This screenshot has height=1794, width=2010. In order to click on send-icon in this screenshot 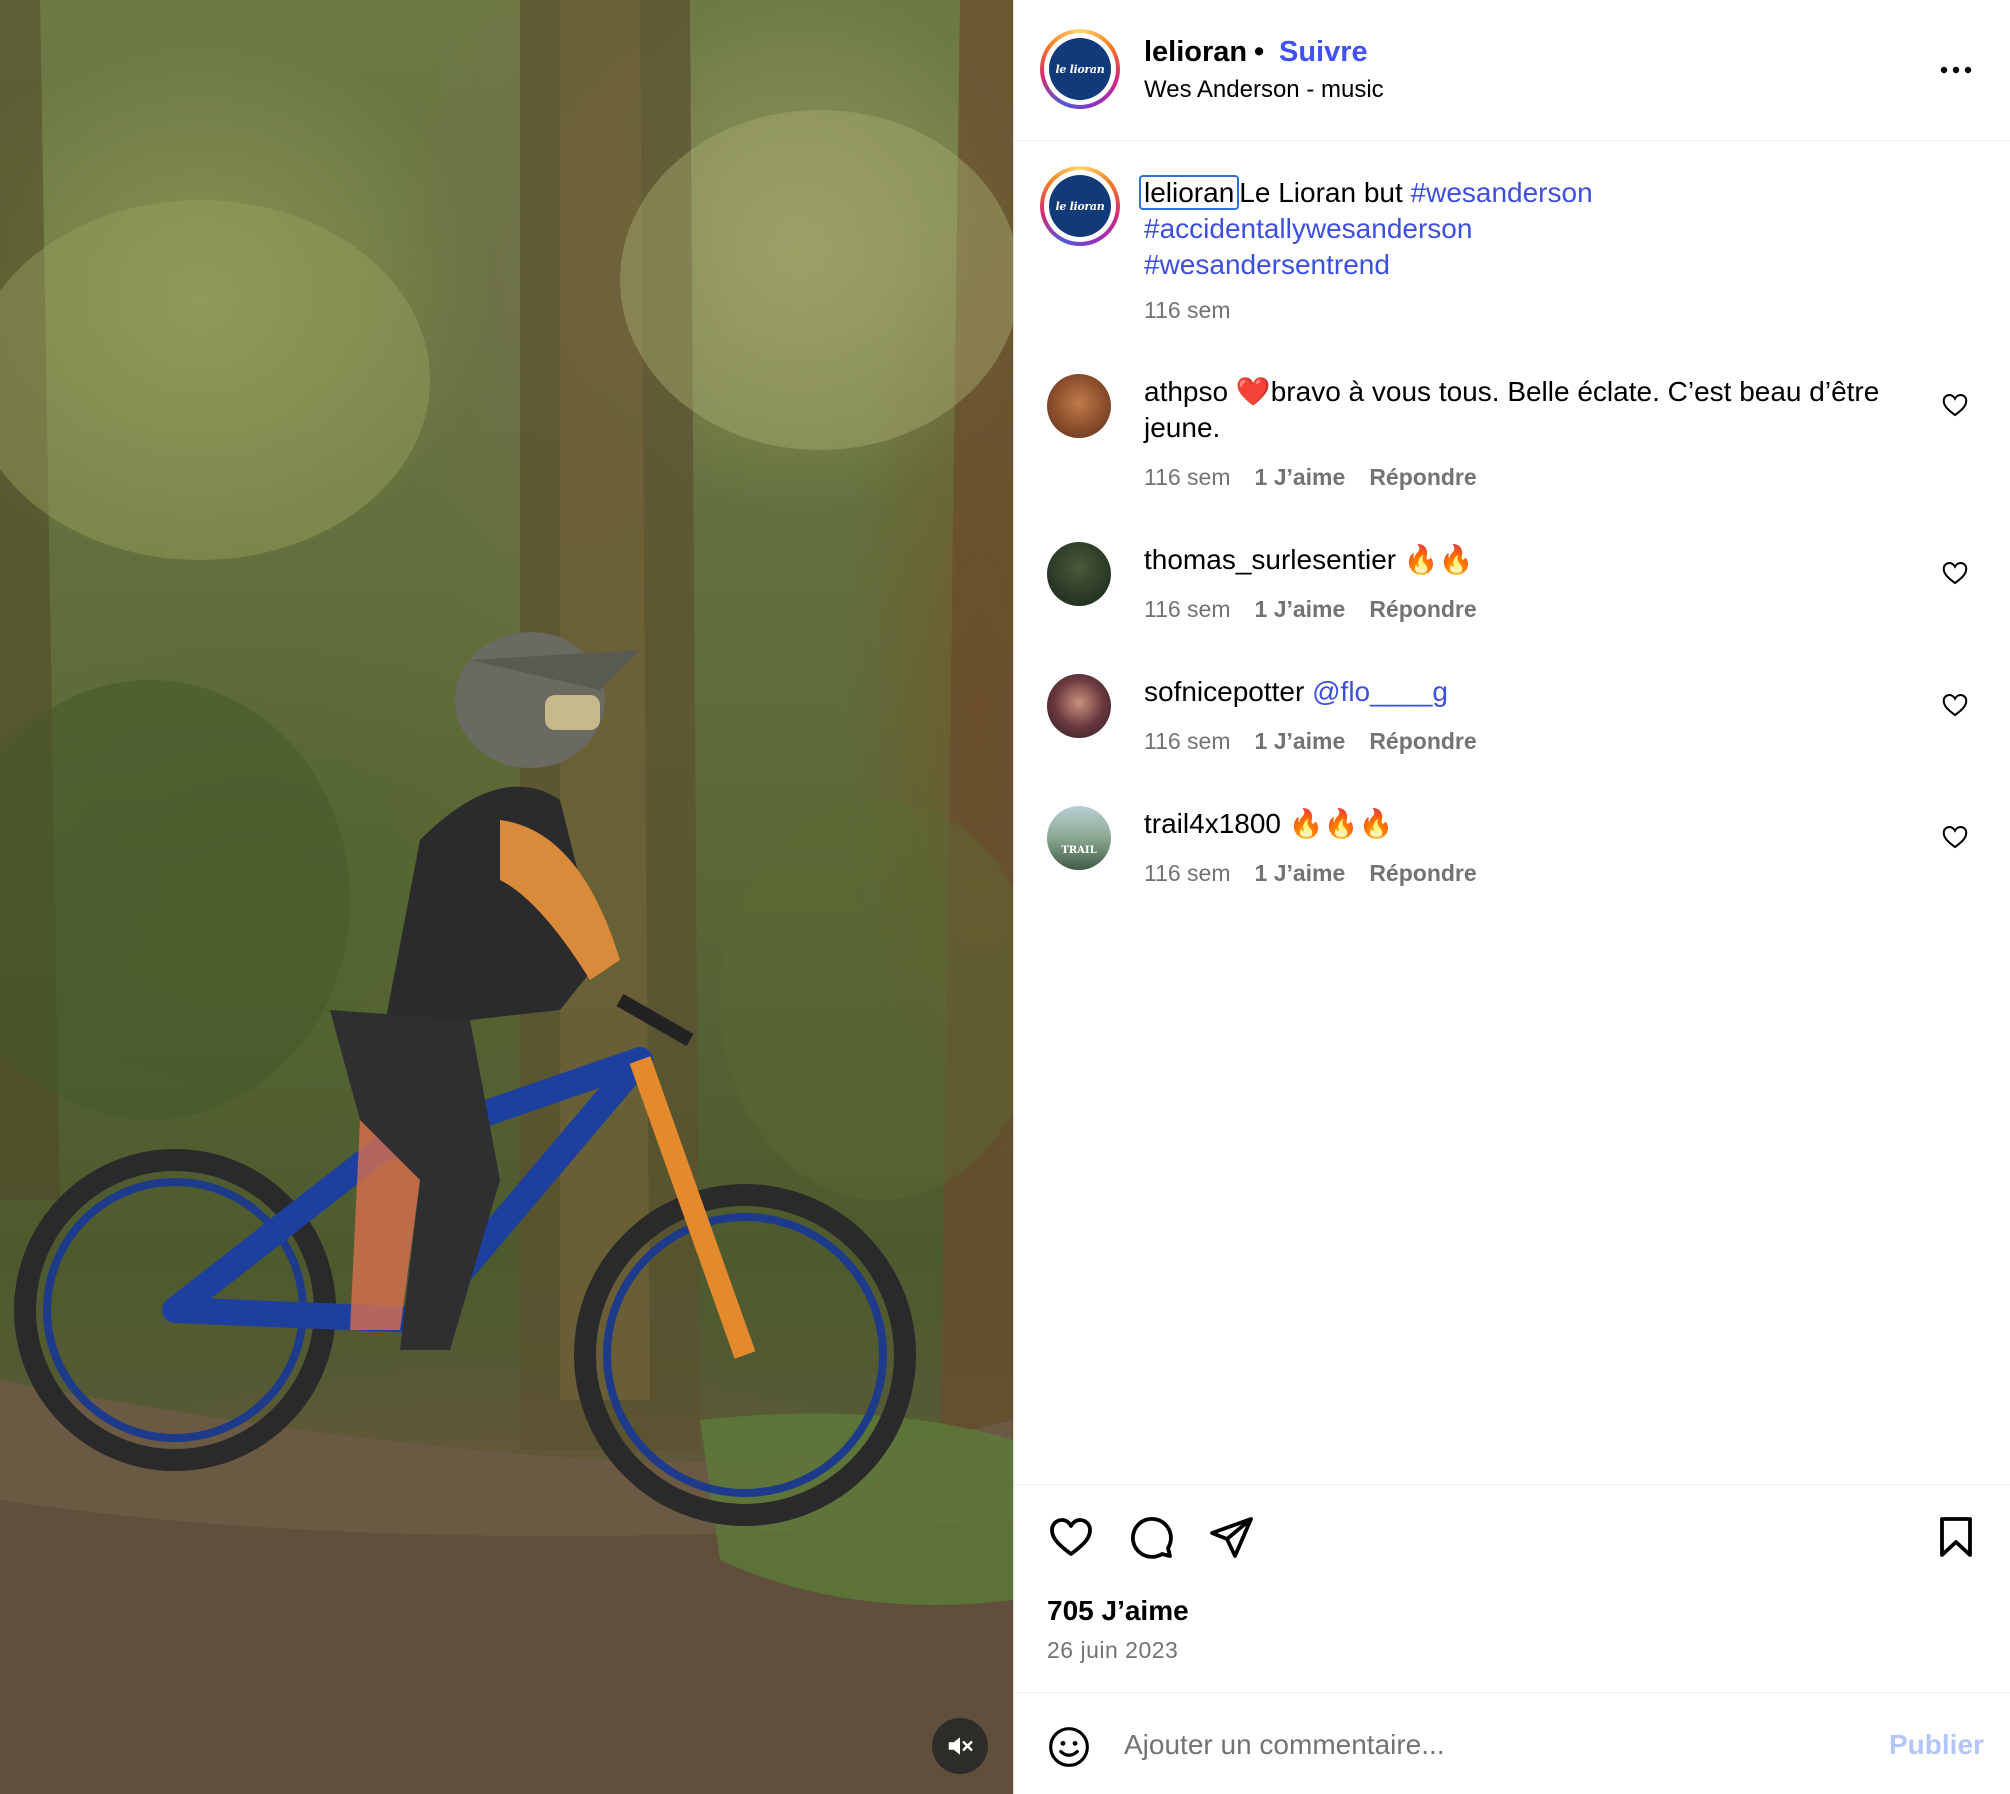, I will do `click(1231, 1537)`.